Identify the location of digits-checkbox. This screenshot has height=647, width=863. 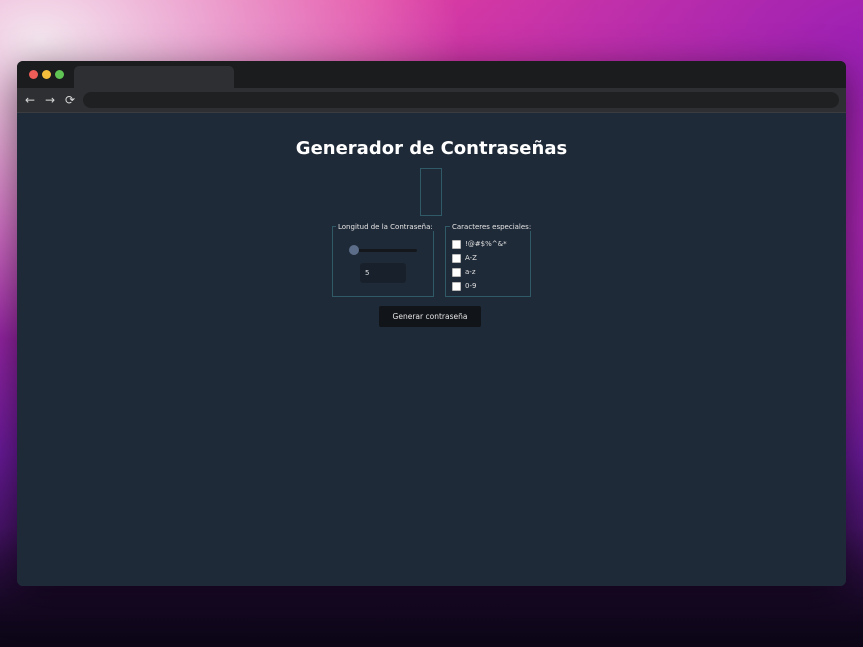
(456, 286).